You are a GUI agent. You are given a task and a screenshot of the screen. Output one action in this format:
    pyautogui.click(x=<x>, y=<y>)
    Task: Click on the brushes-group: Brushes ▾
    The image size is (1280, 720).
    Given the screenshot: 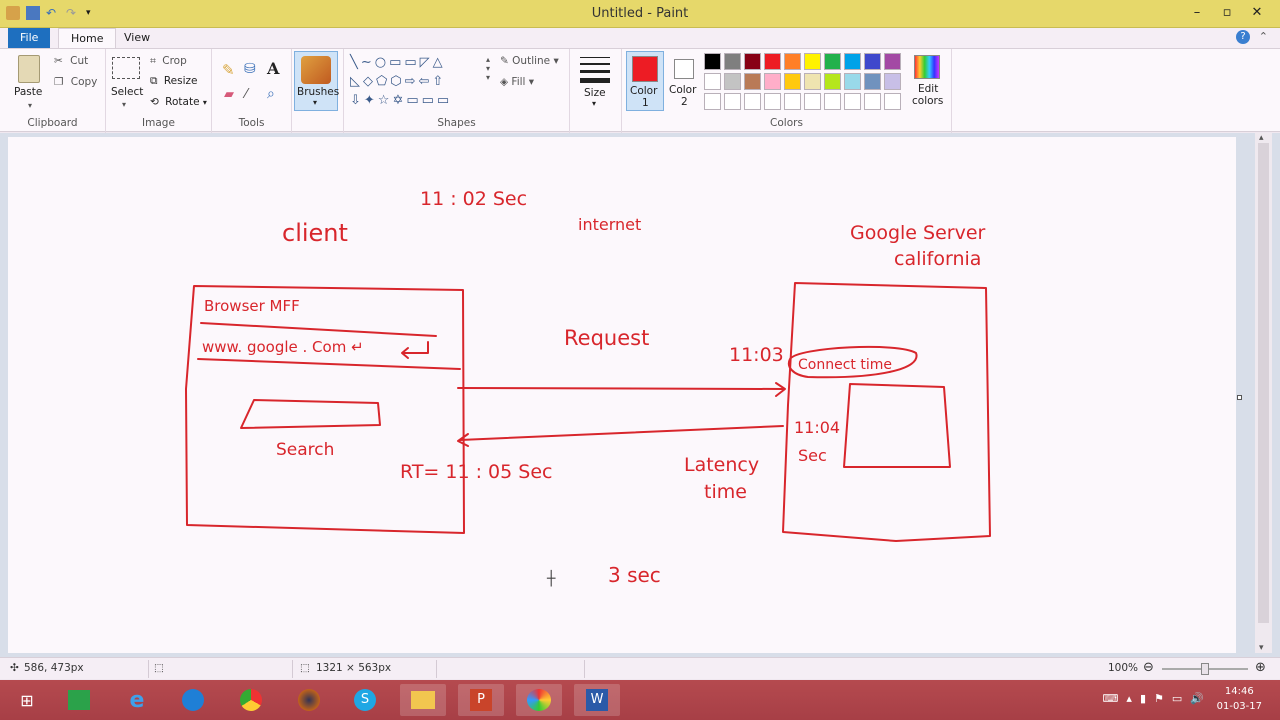 What is the action you would take?
    pyautogui.click(x=318, y=91)
    